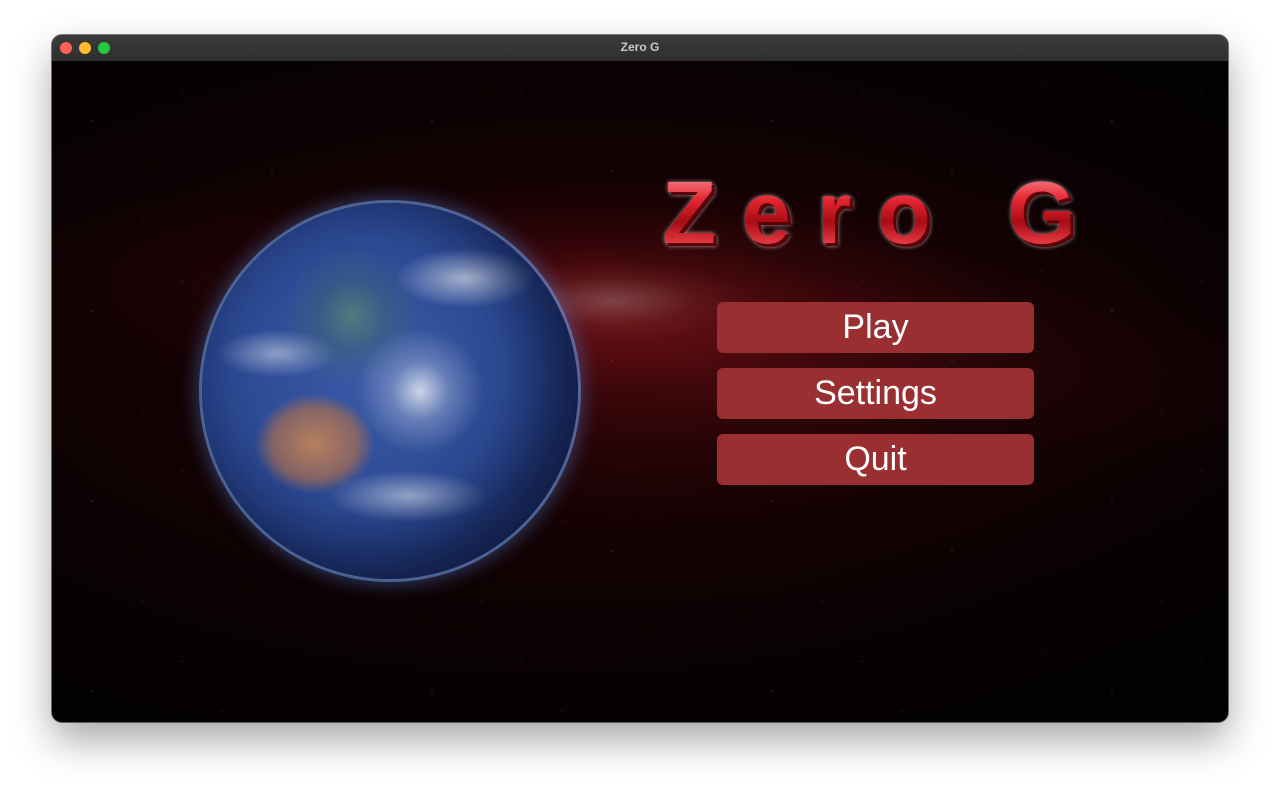 Image resolution: width=1280 pixels, height=791 pixels. Describe the element at coordinates (875, 327) in the screenshot. I see `play-button: Play` at that location.